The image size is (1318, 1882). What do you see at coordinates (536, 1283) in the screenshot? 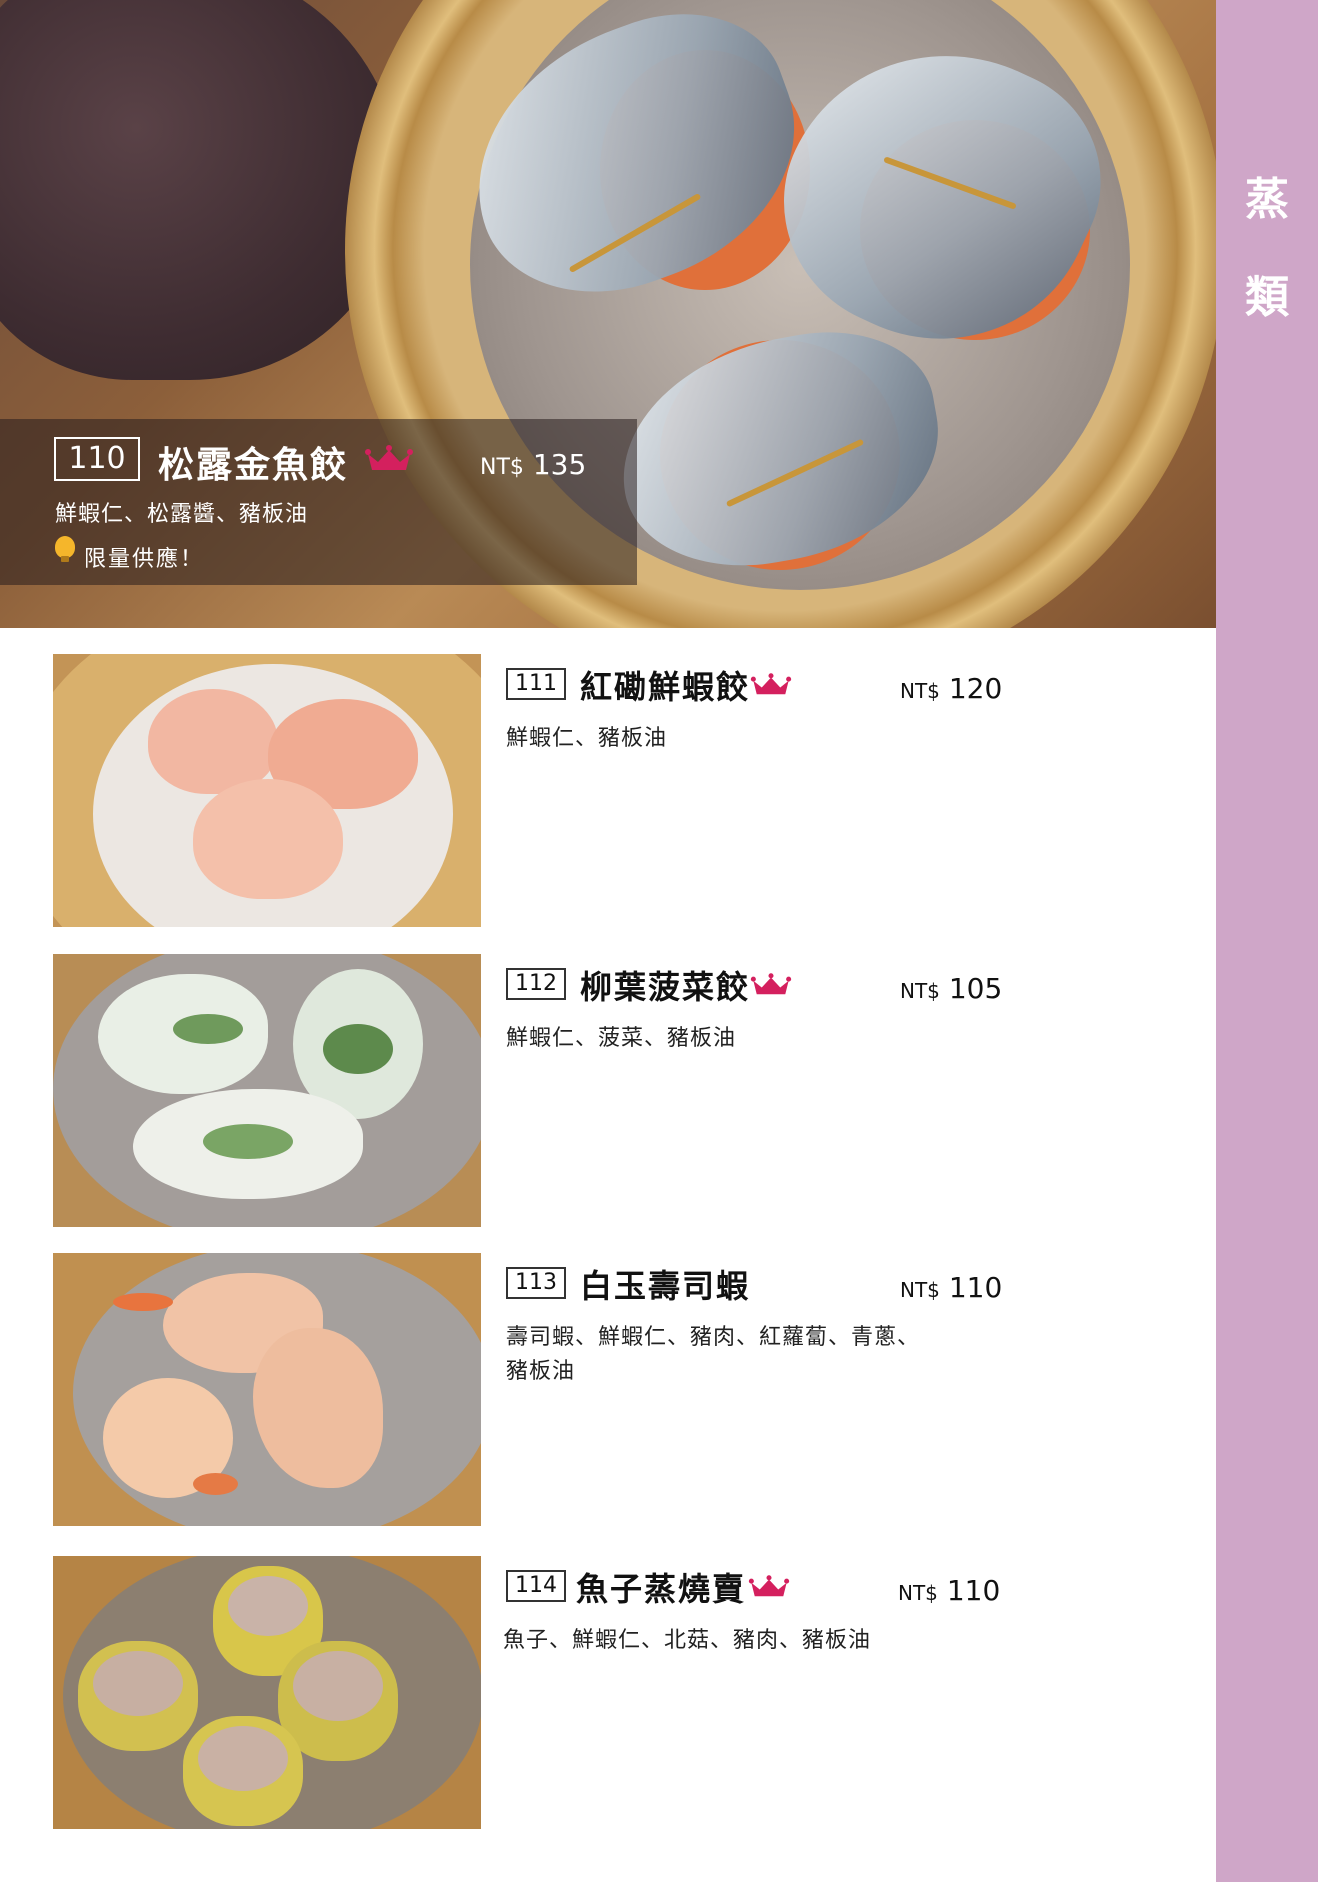
I see `item-number: 113` at bounding box center [536, 1283].